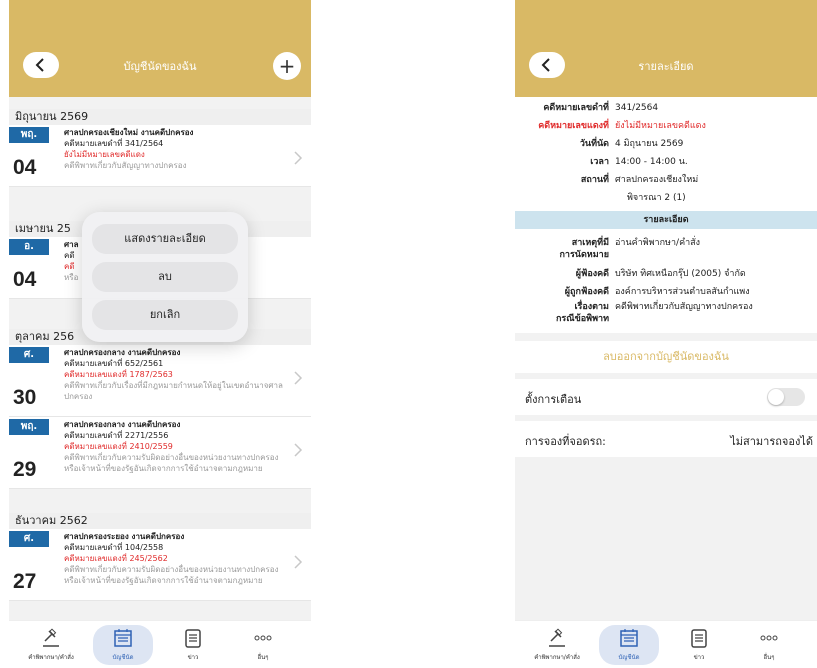 This screenshot has height=668, width=817. Describe the element at coordinates (594, 144) in the screenshot. I see `date-label: วันที่นัด` at that location.